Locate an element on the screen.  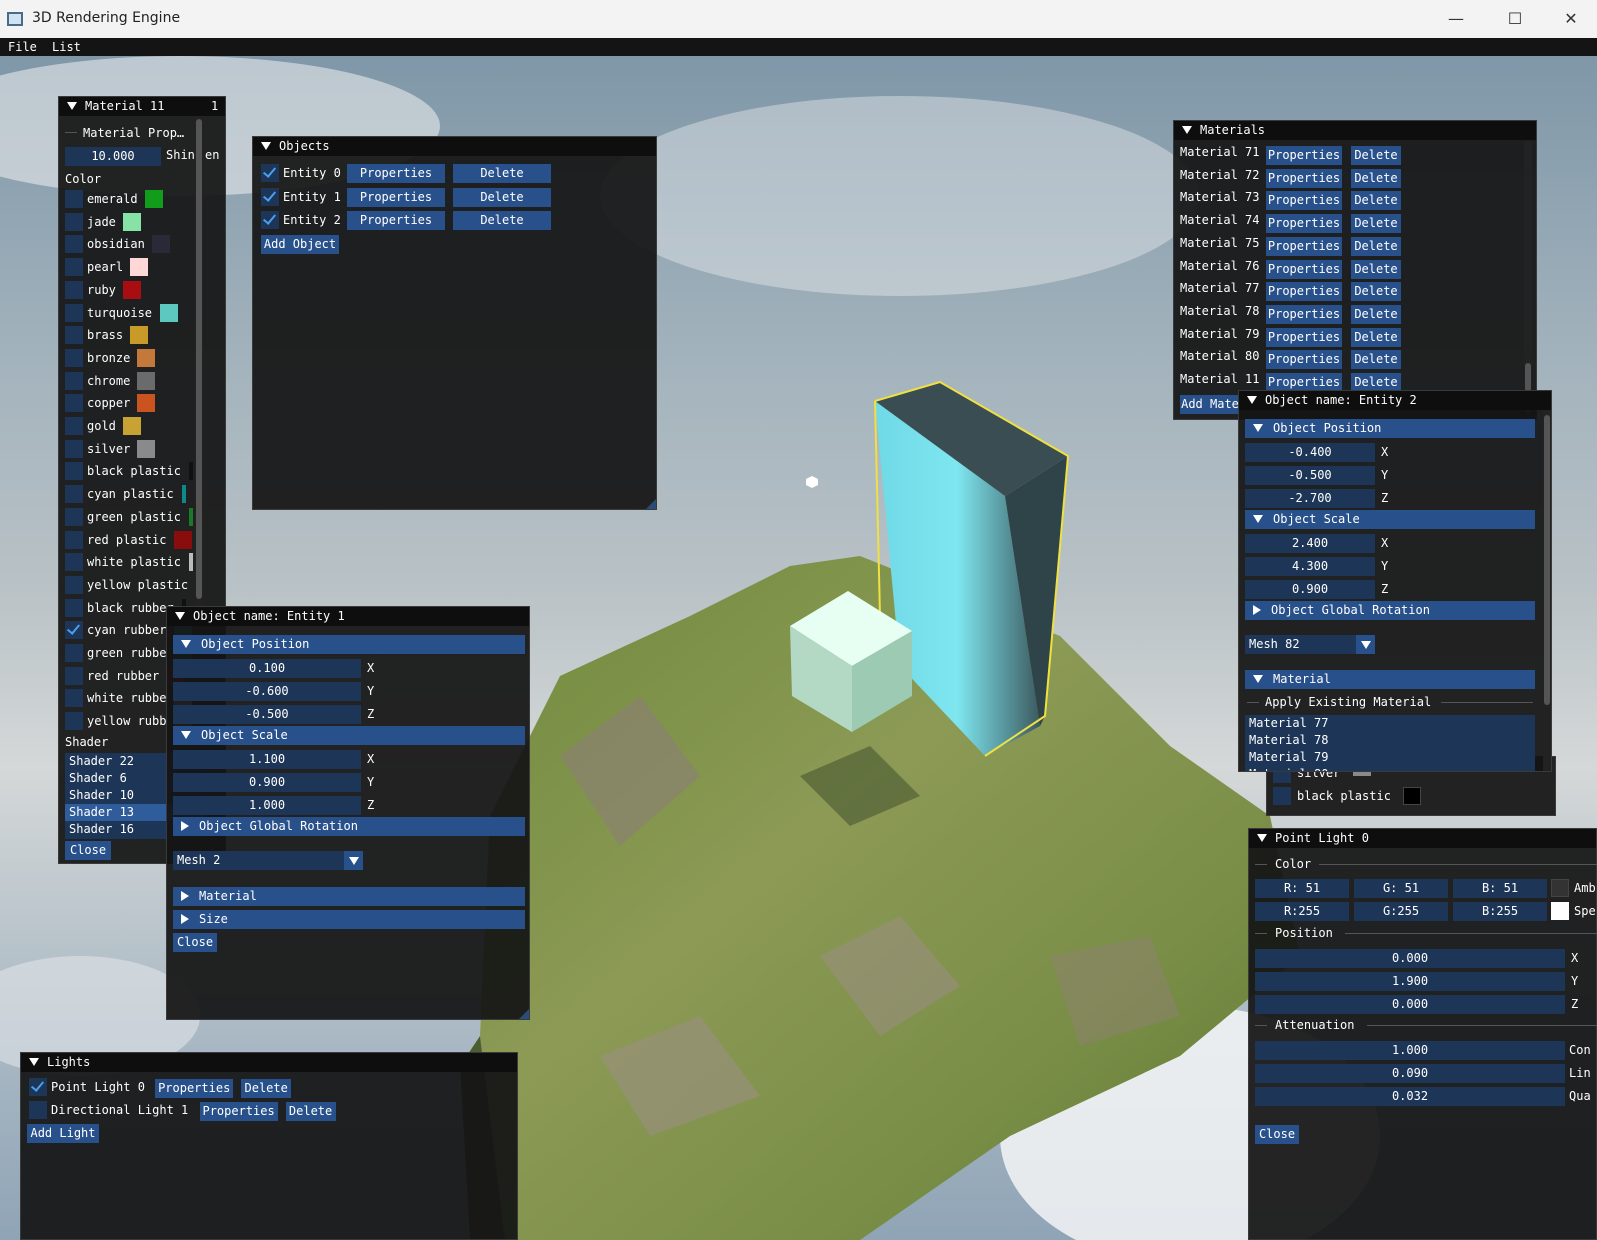
light-position-y-field: 1.900 is located at coordinates (1410, 981).